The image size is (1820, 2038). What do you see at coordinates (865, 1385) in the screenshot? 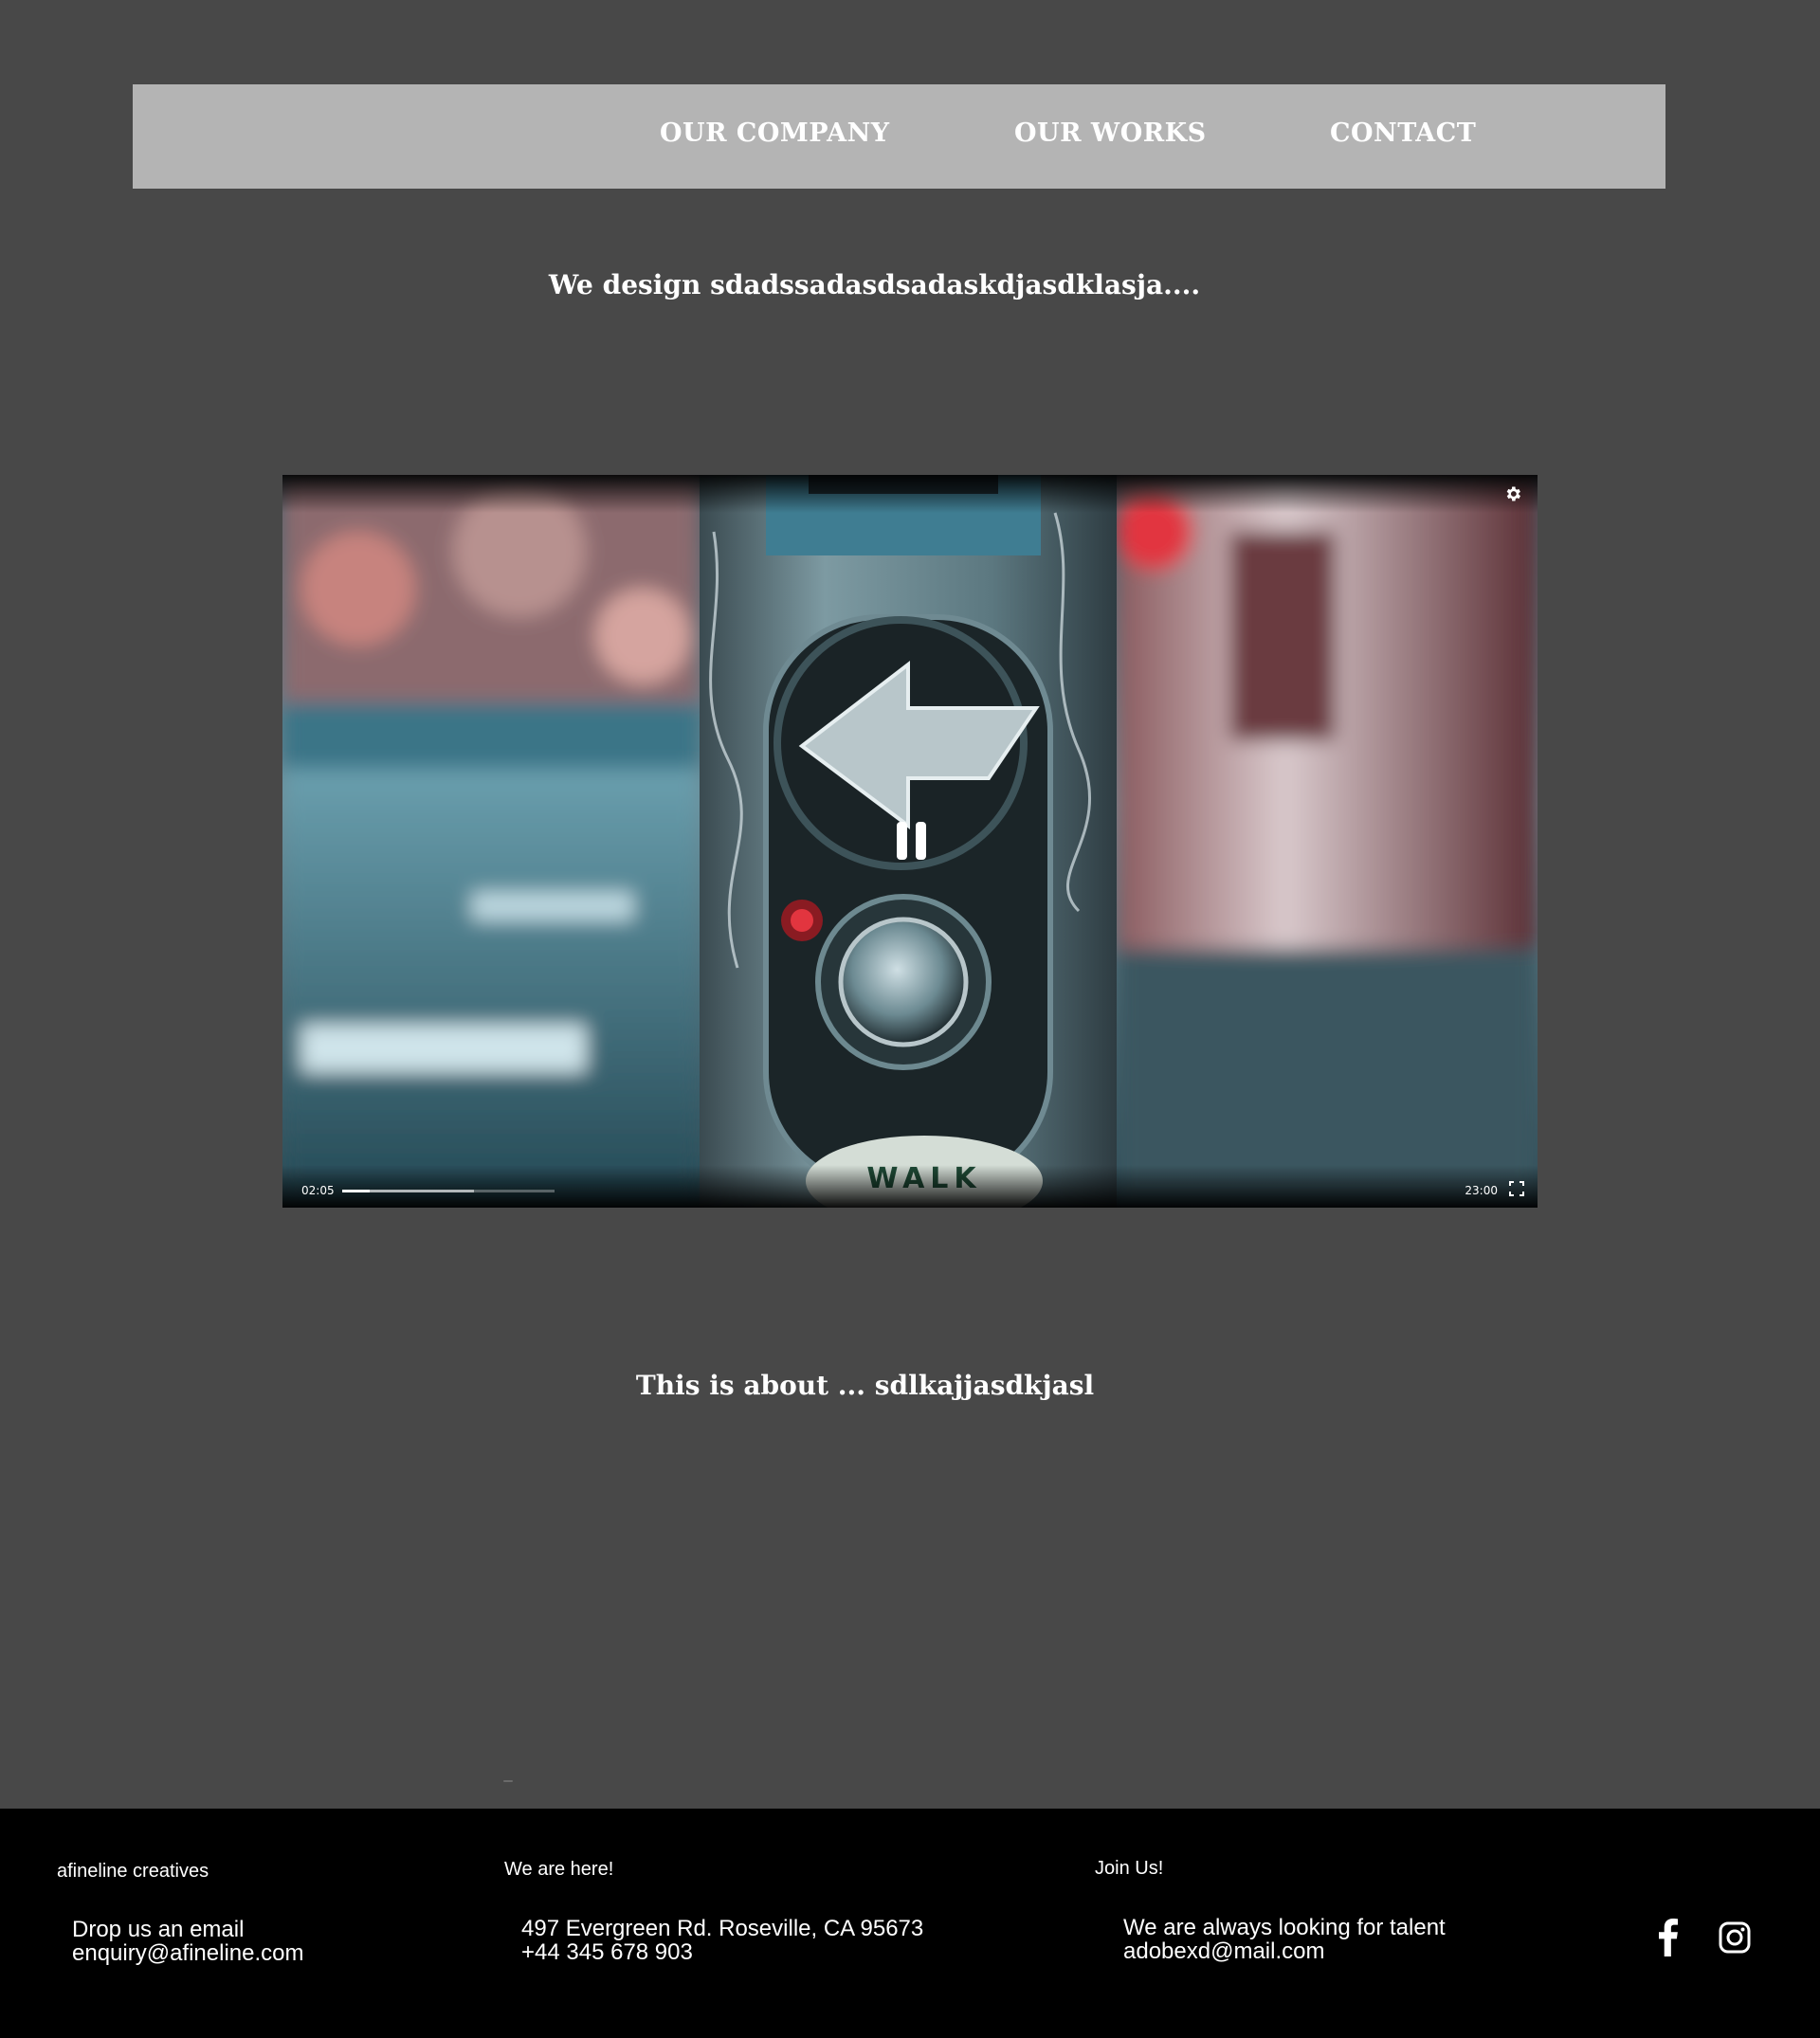
I see `about-heading: This is about ... sdlkajjasdkjasl` at bounding box center [865, 1385].